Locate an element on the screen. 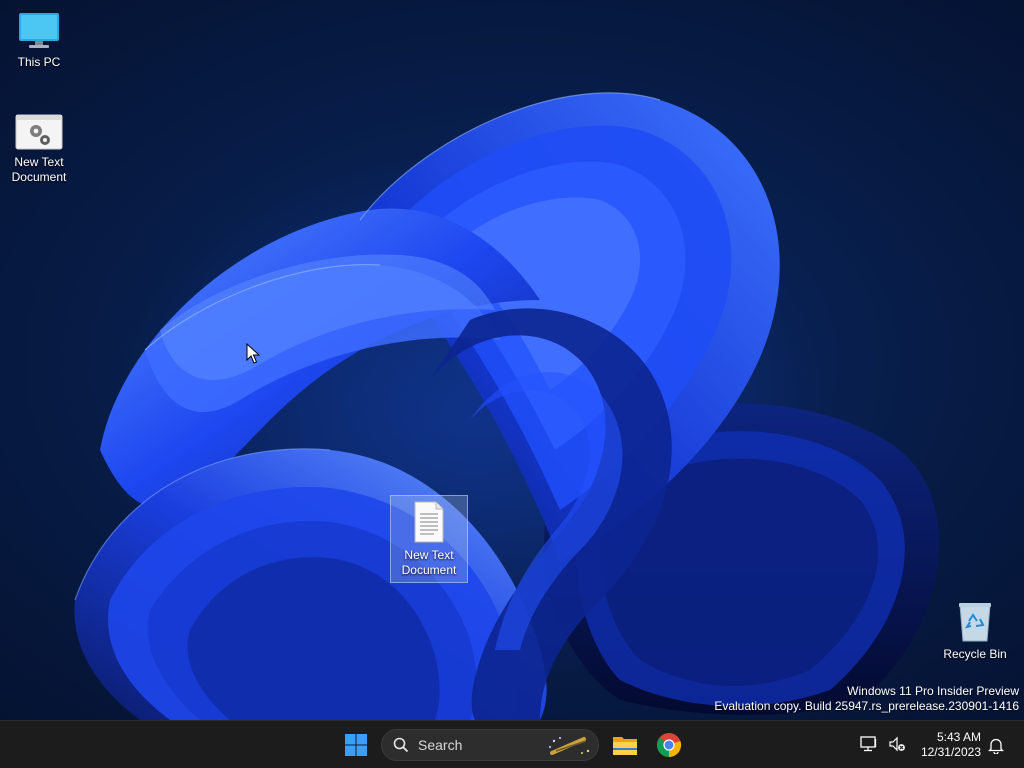 The image size is (1024, 768). new-text-document-icon-top: New Text Document is located at coordinates (39, 148).